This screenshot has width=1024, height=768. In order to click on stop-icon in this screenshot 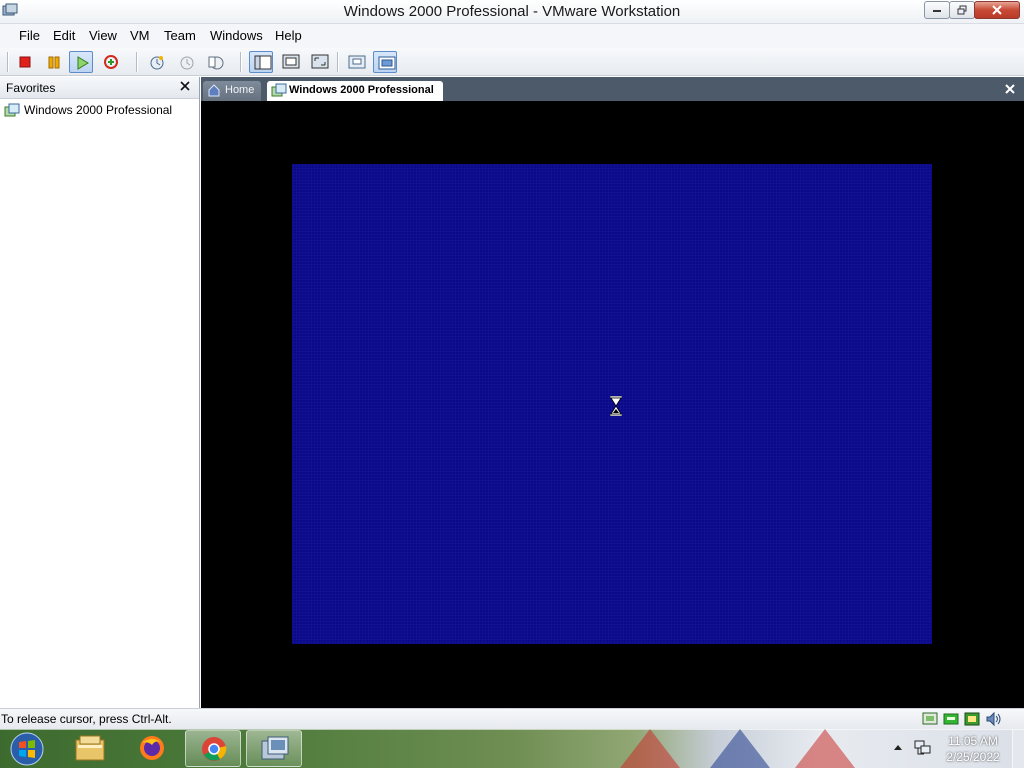, I will do `click(25, 62)`.